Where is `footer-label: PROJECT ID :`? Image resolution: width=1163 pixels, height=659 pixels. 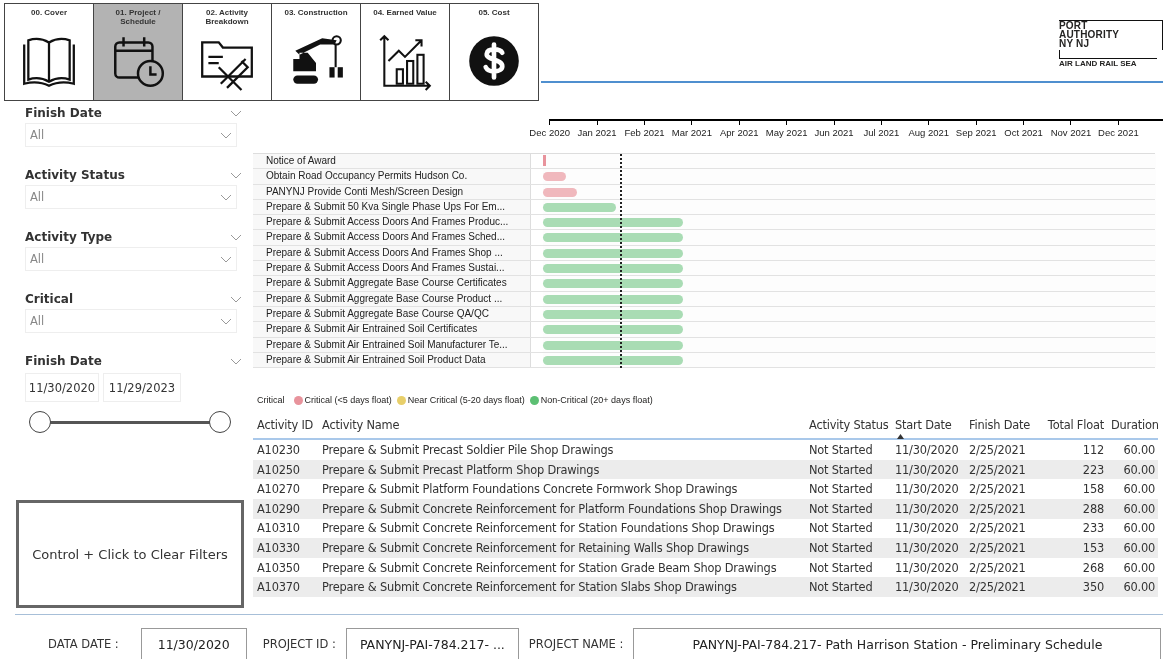
footer-label: PROJECT ID : is located at coordinates (299, 644).